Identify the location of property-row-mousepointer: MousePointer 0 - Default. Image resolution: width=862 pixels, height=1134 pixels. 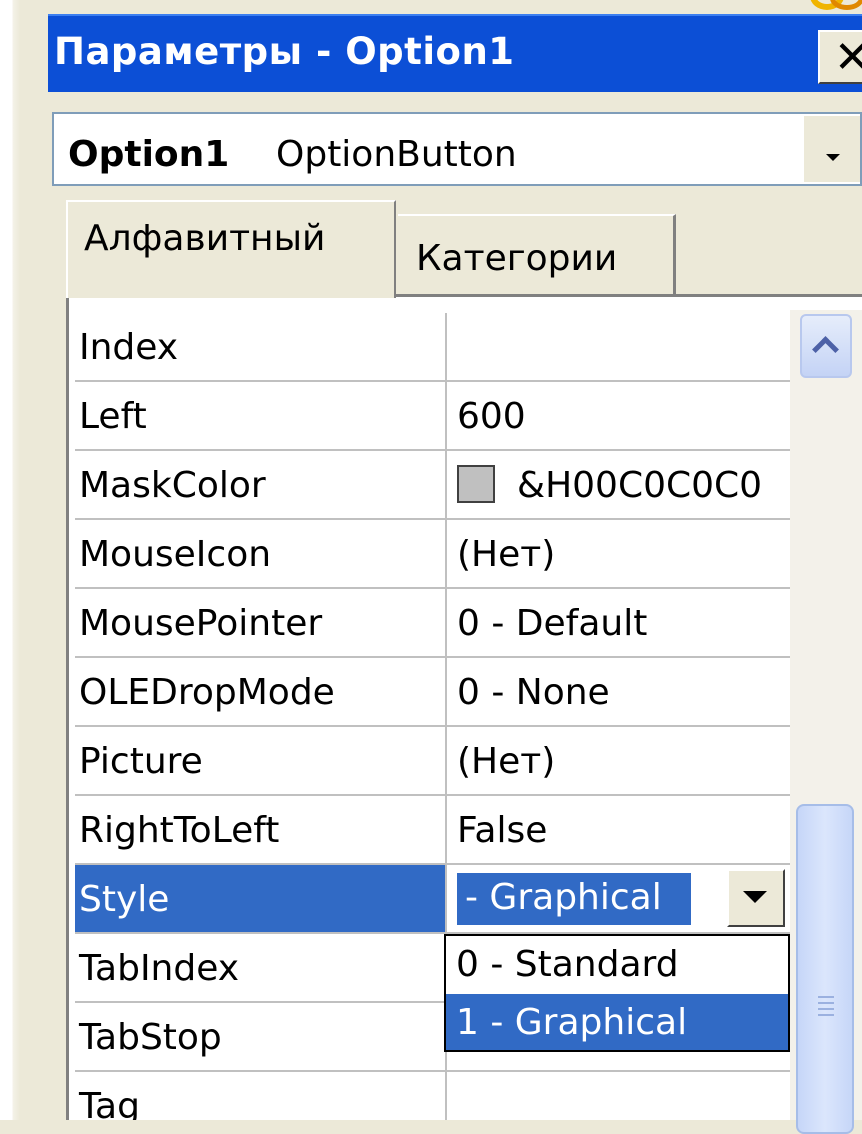
(433, 623).